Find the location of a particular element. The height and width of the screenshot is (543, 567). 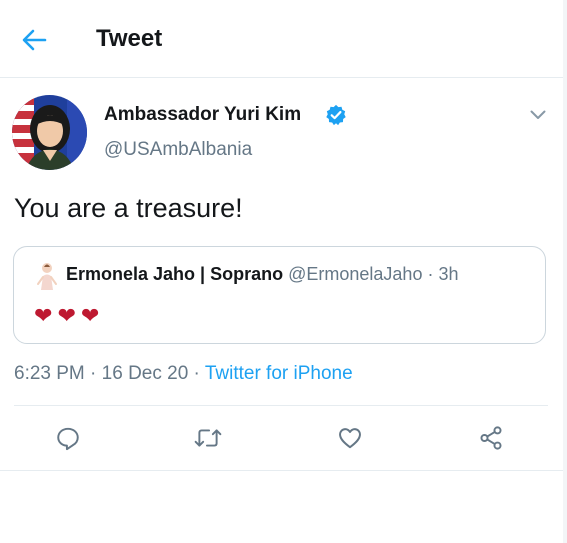

tweet-date: 16 Dec 20 is located at coordinates (145, 373).